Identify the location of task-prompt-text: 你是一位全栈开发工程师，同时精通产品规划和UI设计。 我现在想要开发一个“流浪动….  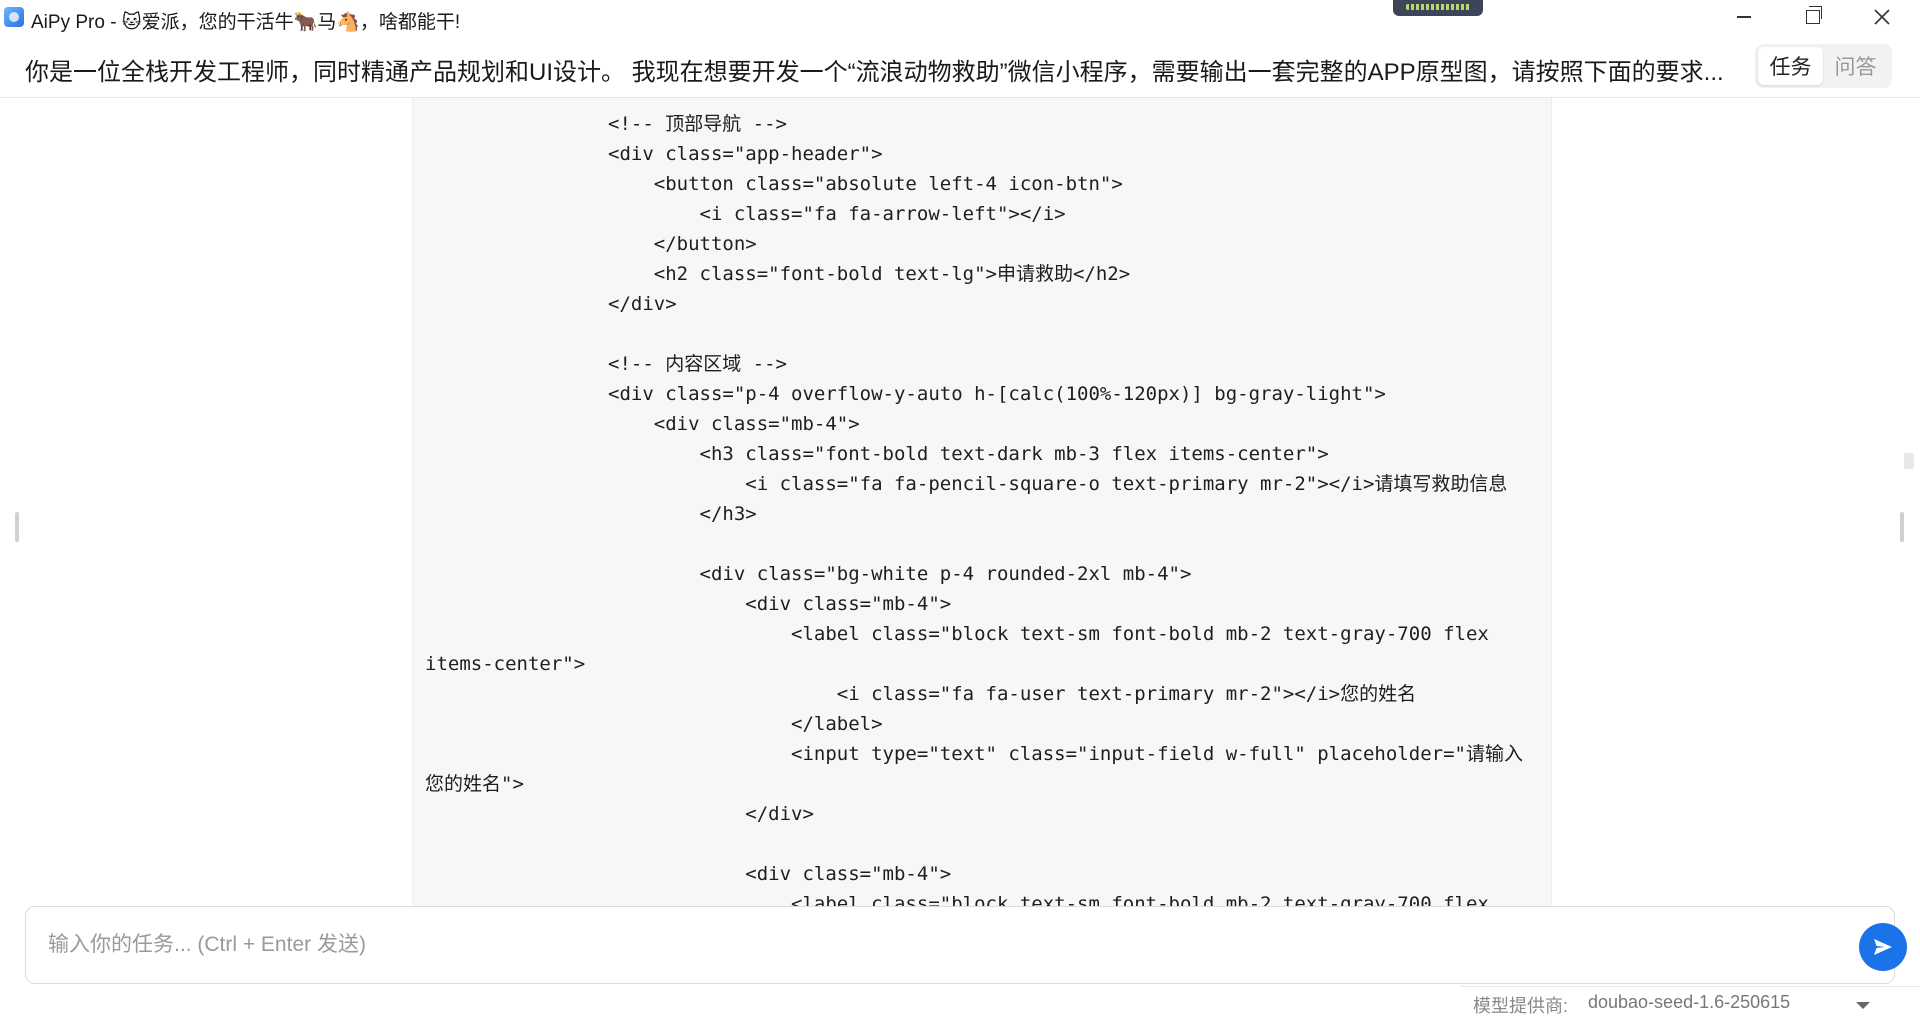
(880, 69).